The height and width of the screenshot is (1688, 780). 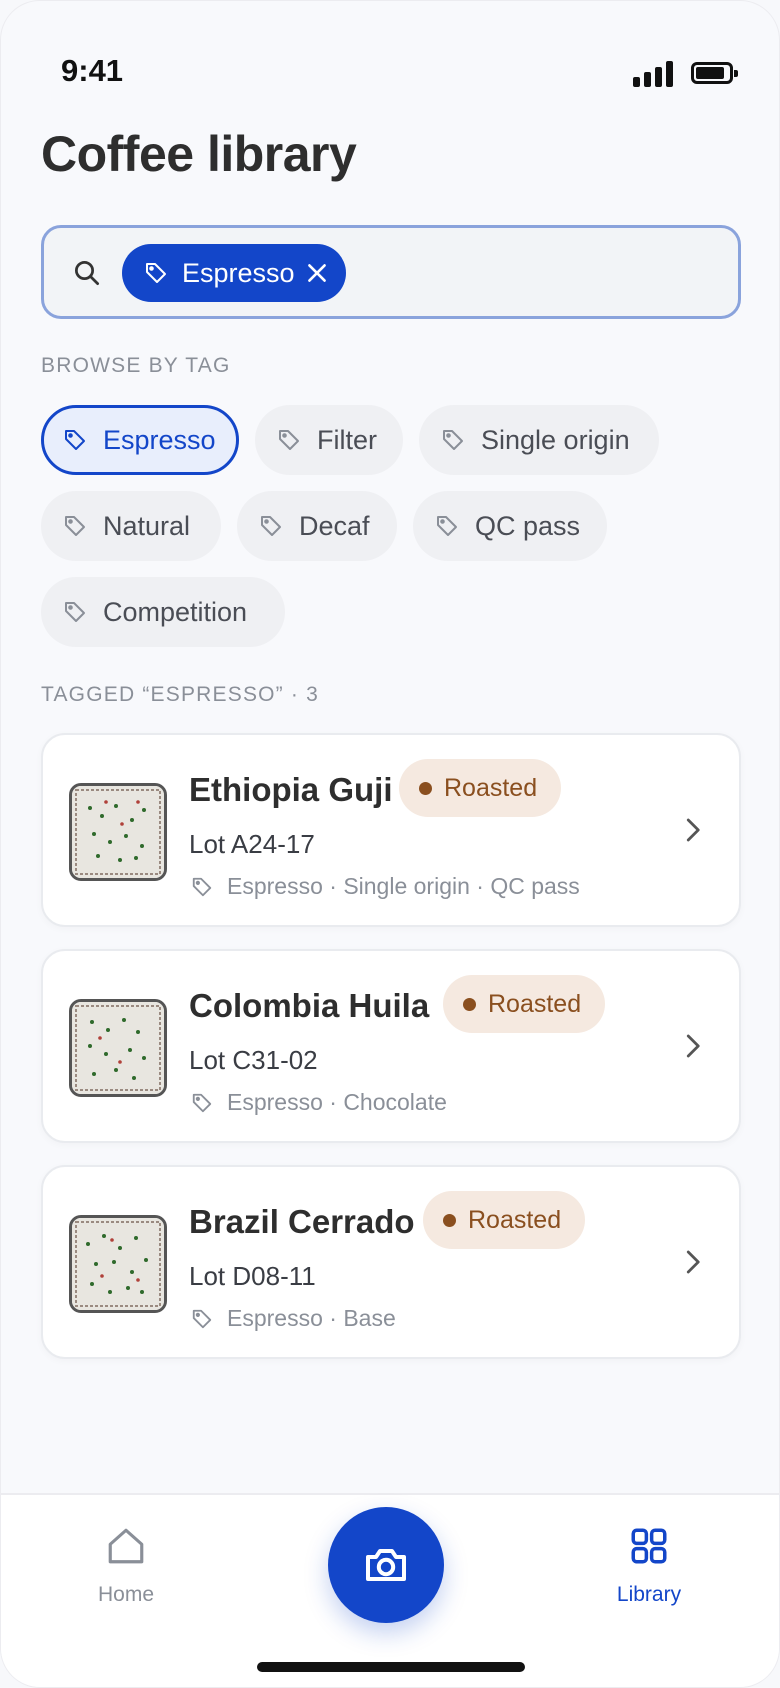 I want to click on coffee-tags: Espresso · Chocolate, so click(x=319, y=1102).